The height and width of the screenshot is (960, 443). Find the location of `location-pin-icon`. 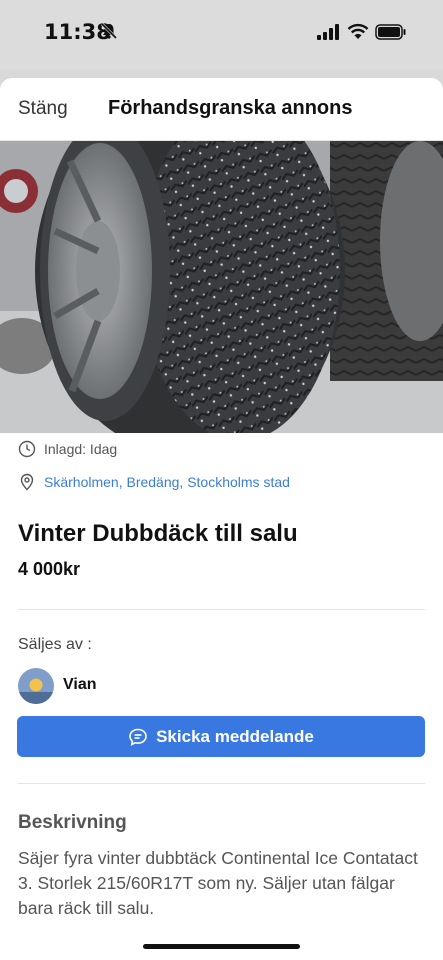

location-pin-icon is located at coordinates (27, 482).